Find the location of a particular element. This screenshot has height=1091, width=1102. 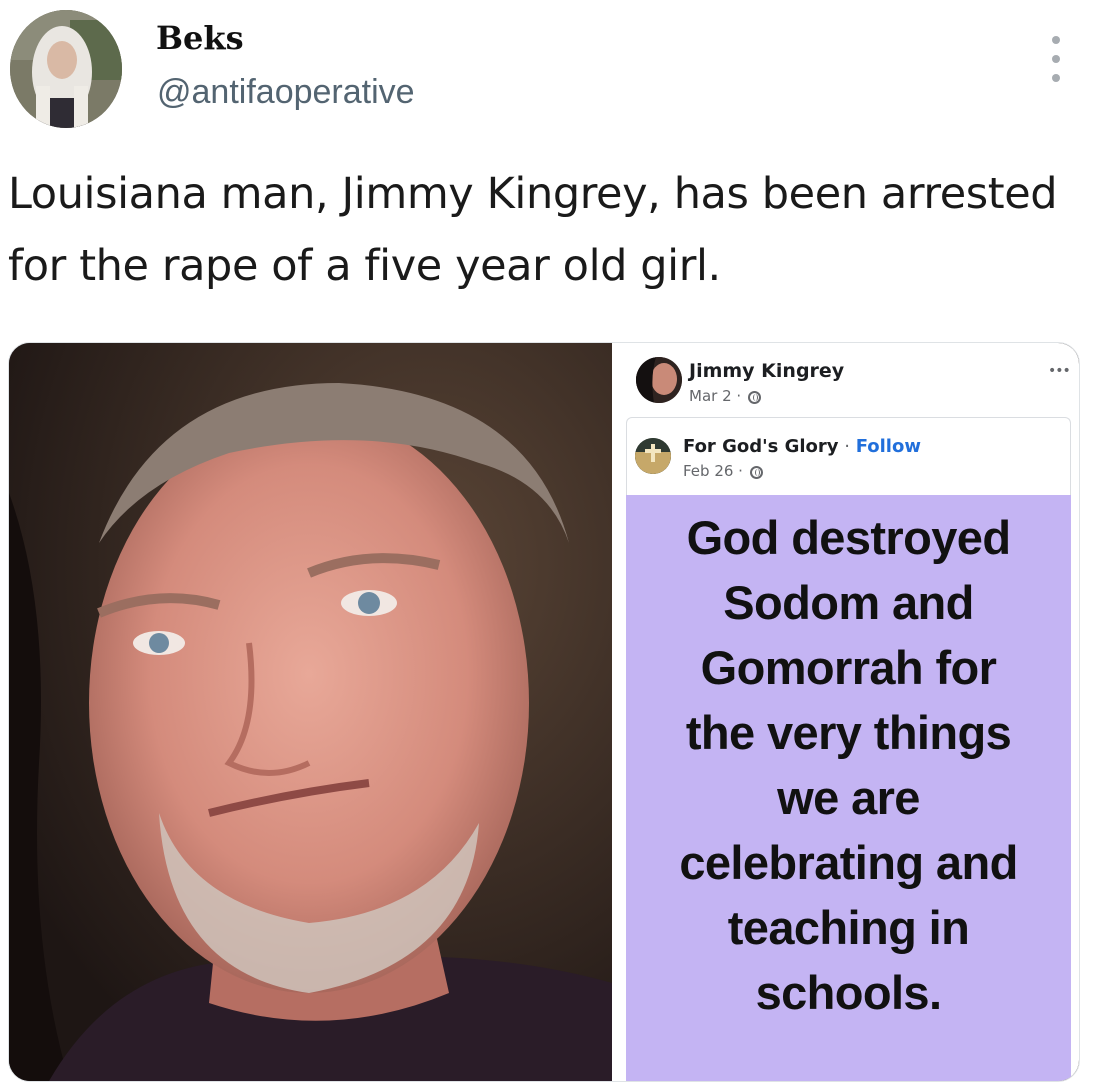

fb-shared-date: Feb 26 · is located at coordinates (723, 471).